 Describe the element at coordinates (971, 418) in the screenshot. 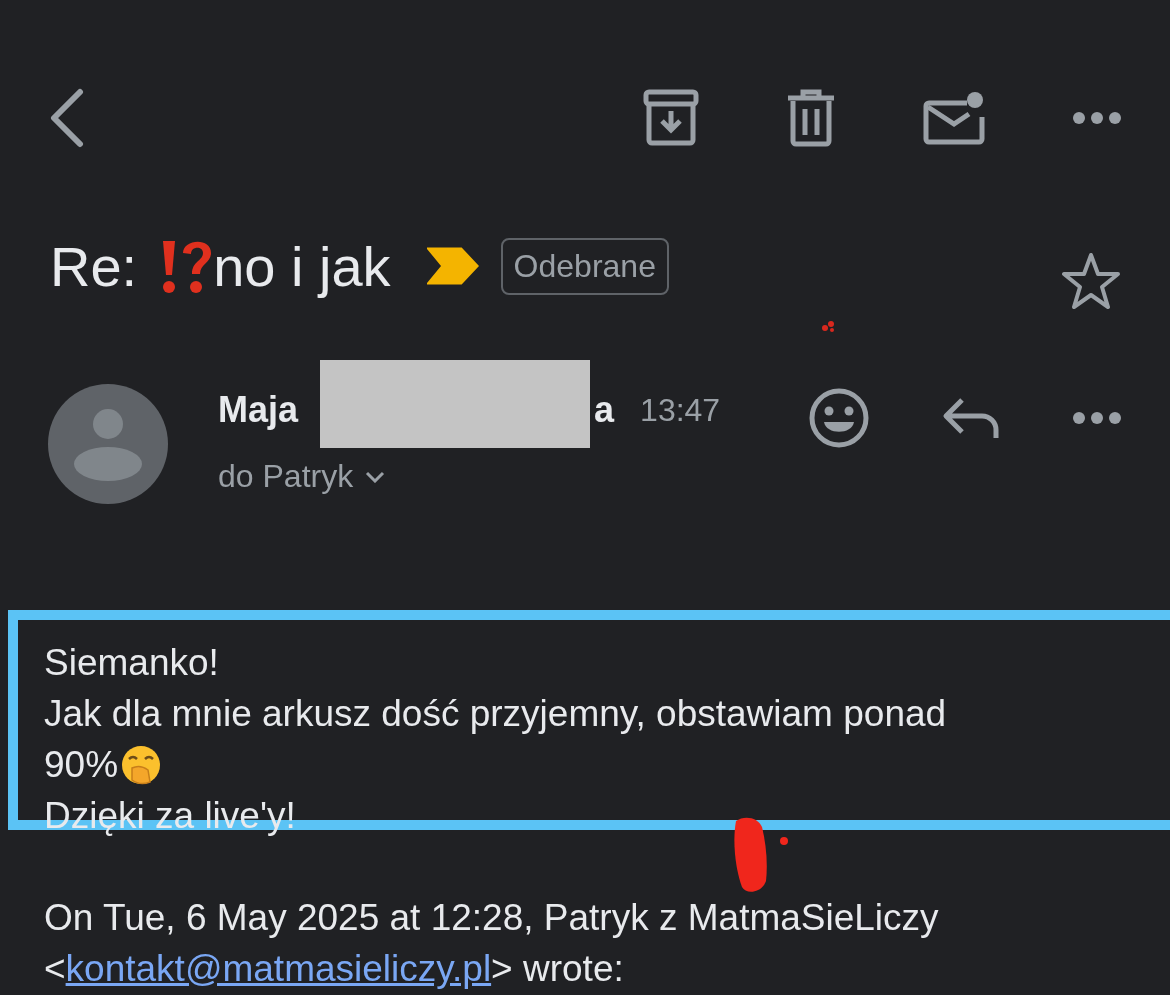

I see `reply-icon` at that location.